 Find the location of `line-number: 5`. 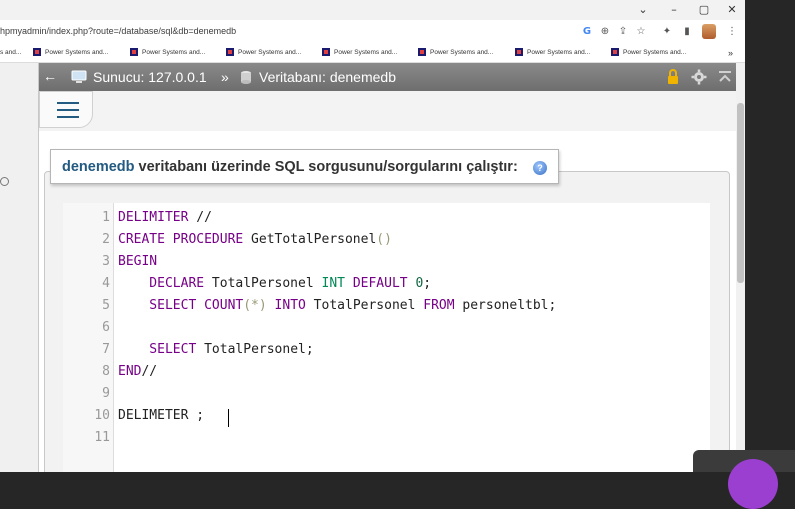

line-number: 5 is located at coordinates (106, 305).